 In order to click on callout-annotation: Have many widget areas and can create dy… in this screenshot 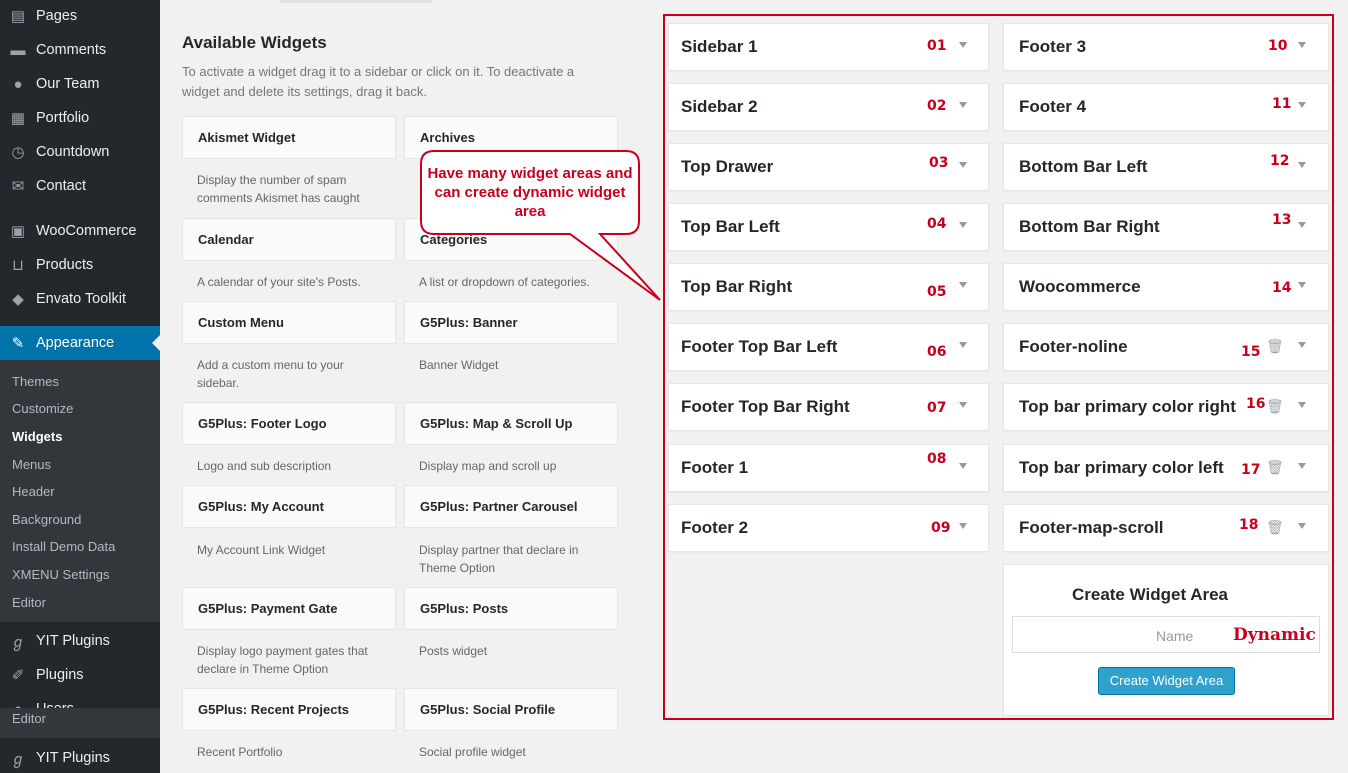, I will do `click(530, 192)`.